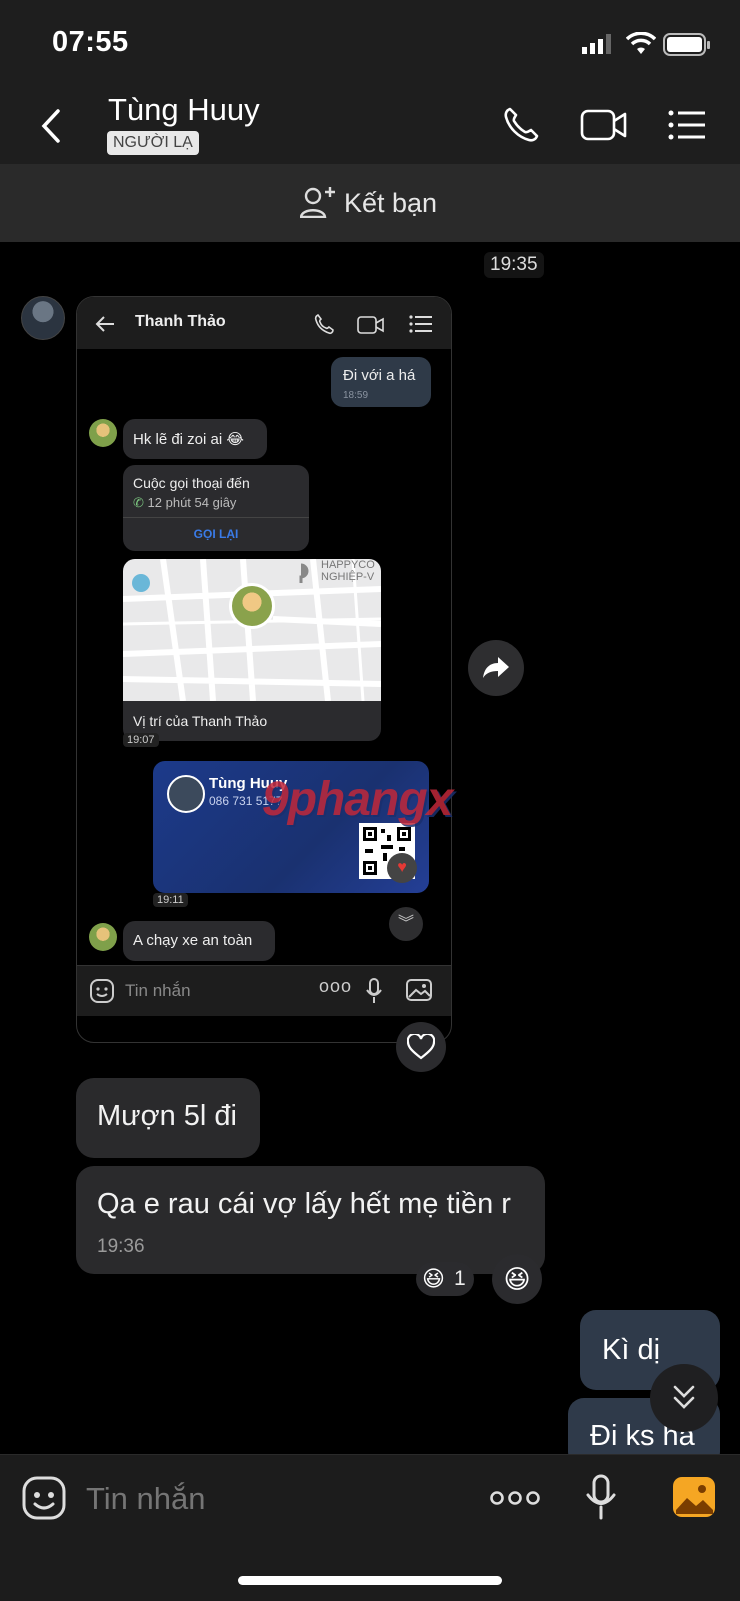 The height and width of the screenshot is (1601, 740). What do you see at coordinates (686, 44) in the screenshot?
I see `battery-icon` at bounding box center [686, 44].